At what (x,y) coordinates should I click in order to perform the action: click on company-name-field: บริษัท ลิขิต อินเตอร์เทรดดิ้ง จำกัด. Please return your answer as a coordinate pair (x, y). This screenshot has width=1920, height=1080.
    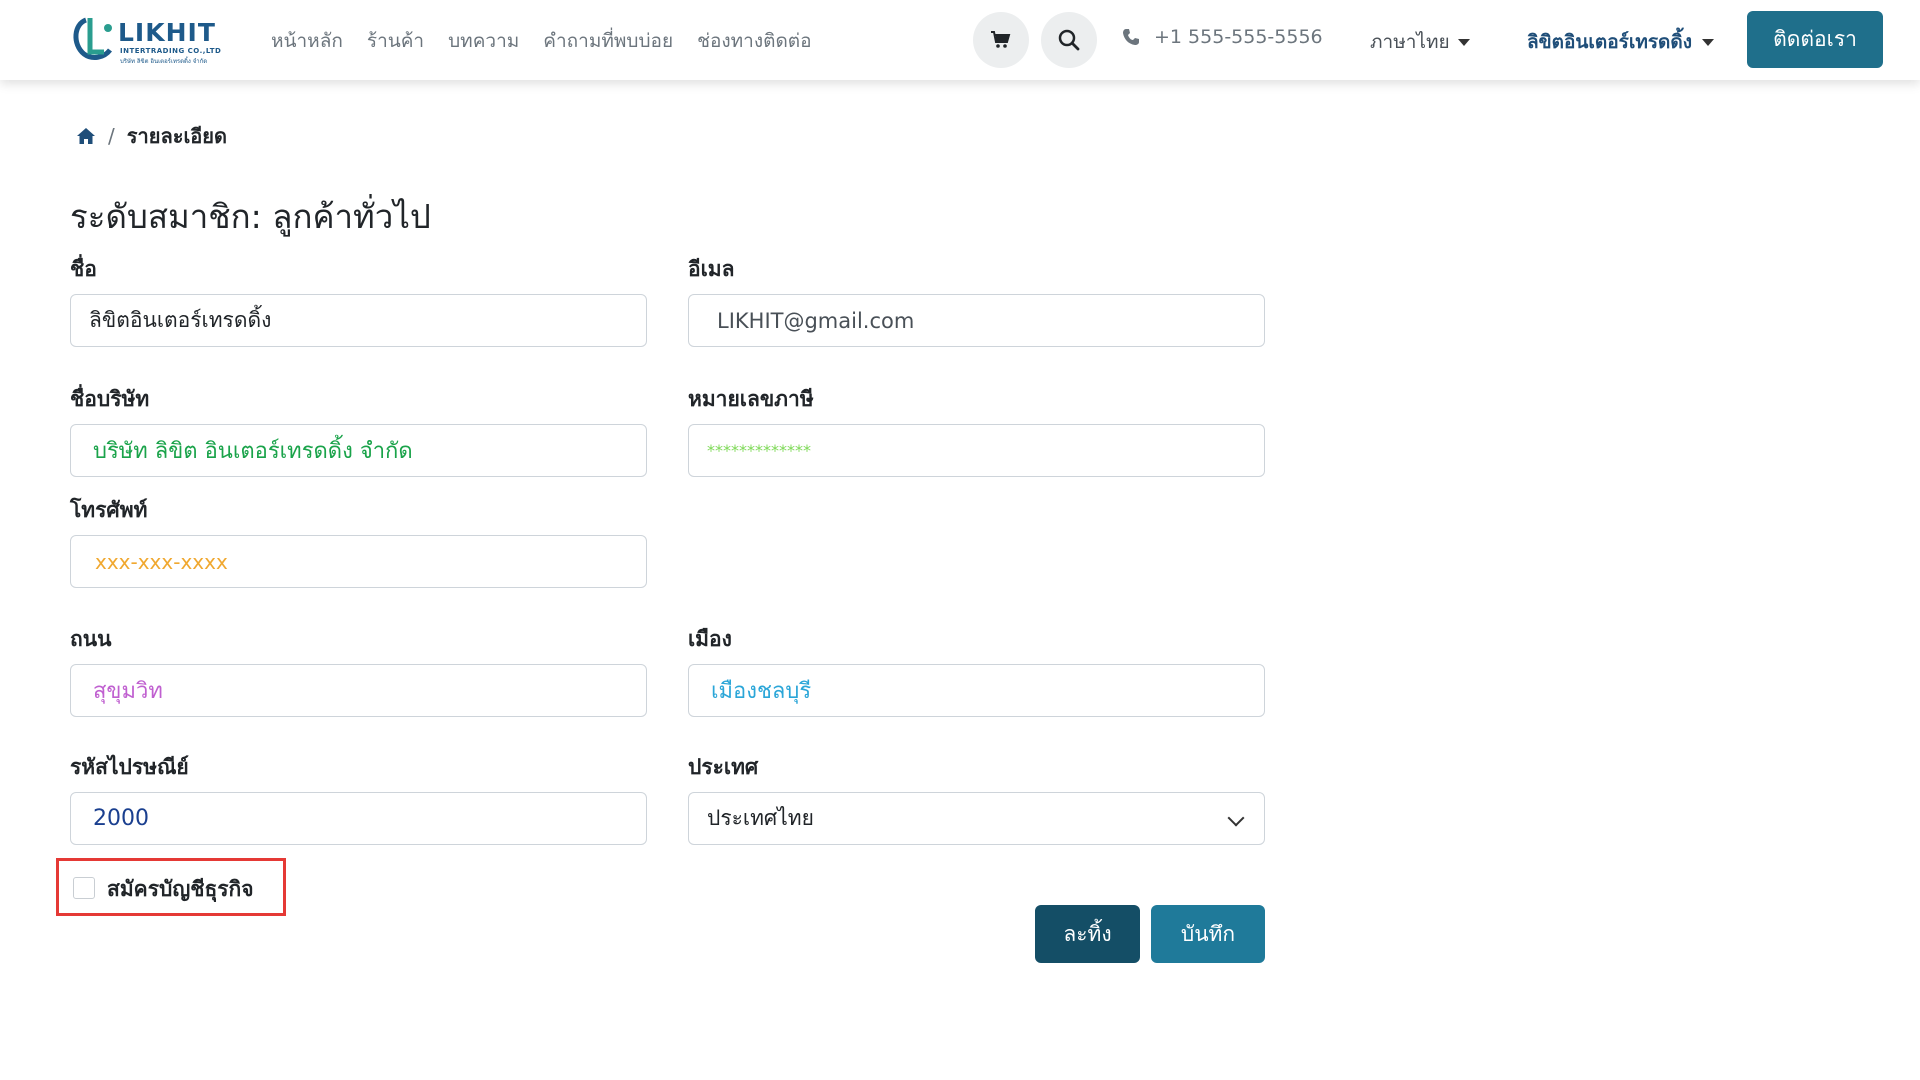
    Looking at the image, I should click on (358, 450).